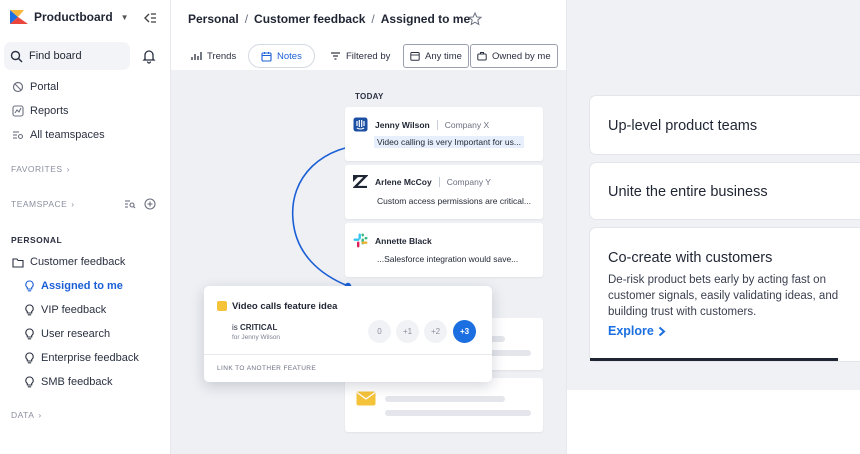 The width and height of the screenshot is (860, 454). I want to click on personal-section: PERSONAL, so click(36, 240).